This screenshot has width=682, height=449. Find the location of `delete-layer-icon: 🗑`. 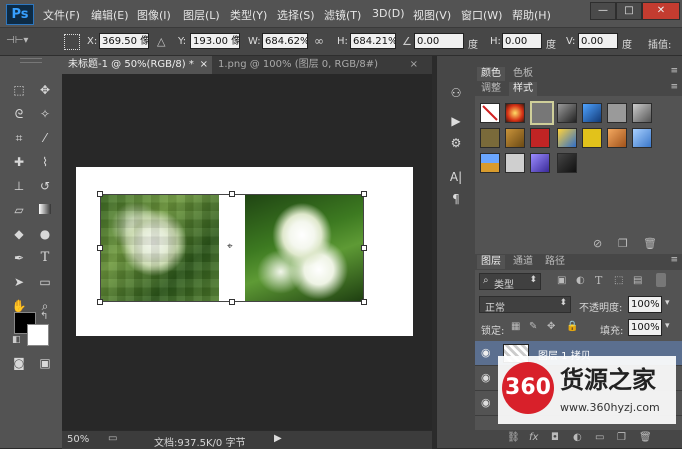

delete-layer-icon: 🗑 is located at coordinates (645, 437).